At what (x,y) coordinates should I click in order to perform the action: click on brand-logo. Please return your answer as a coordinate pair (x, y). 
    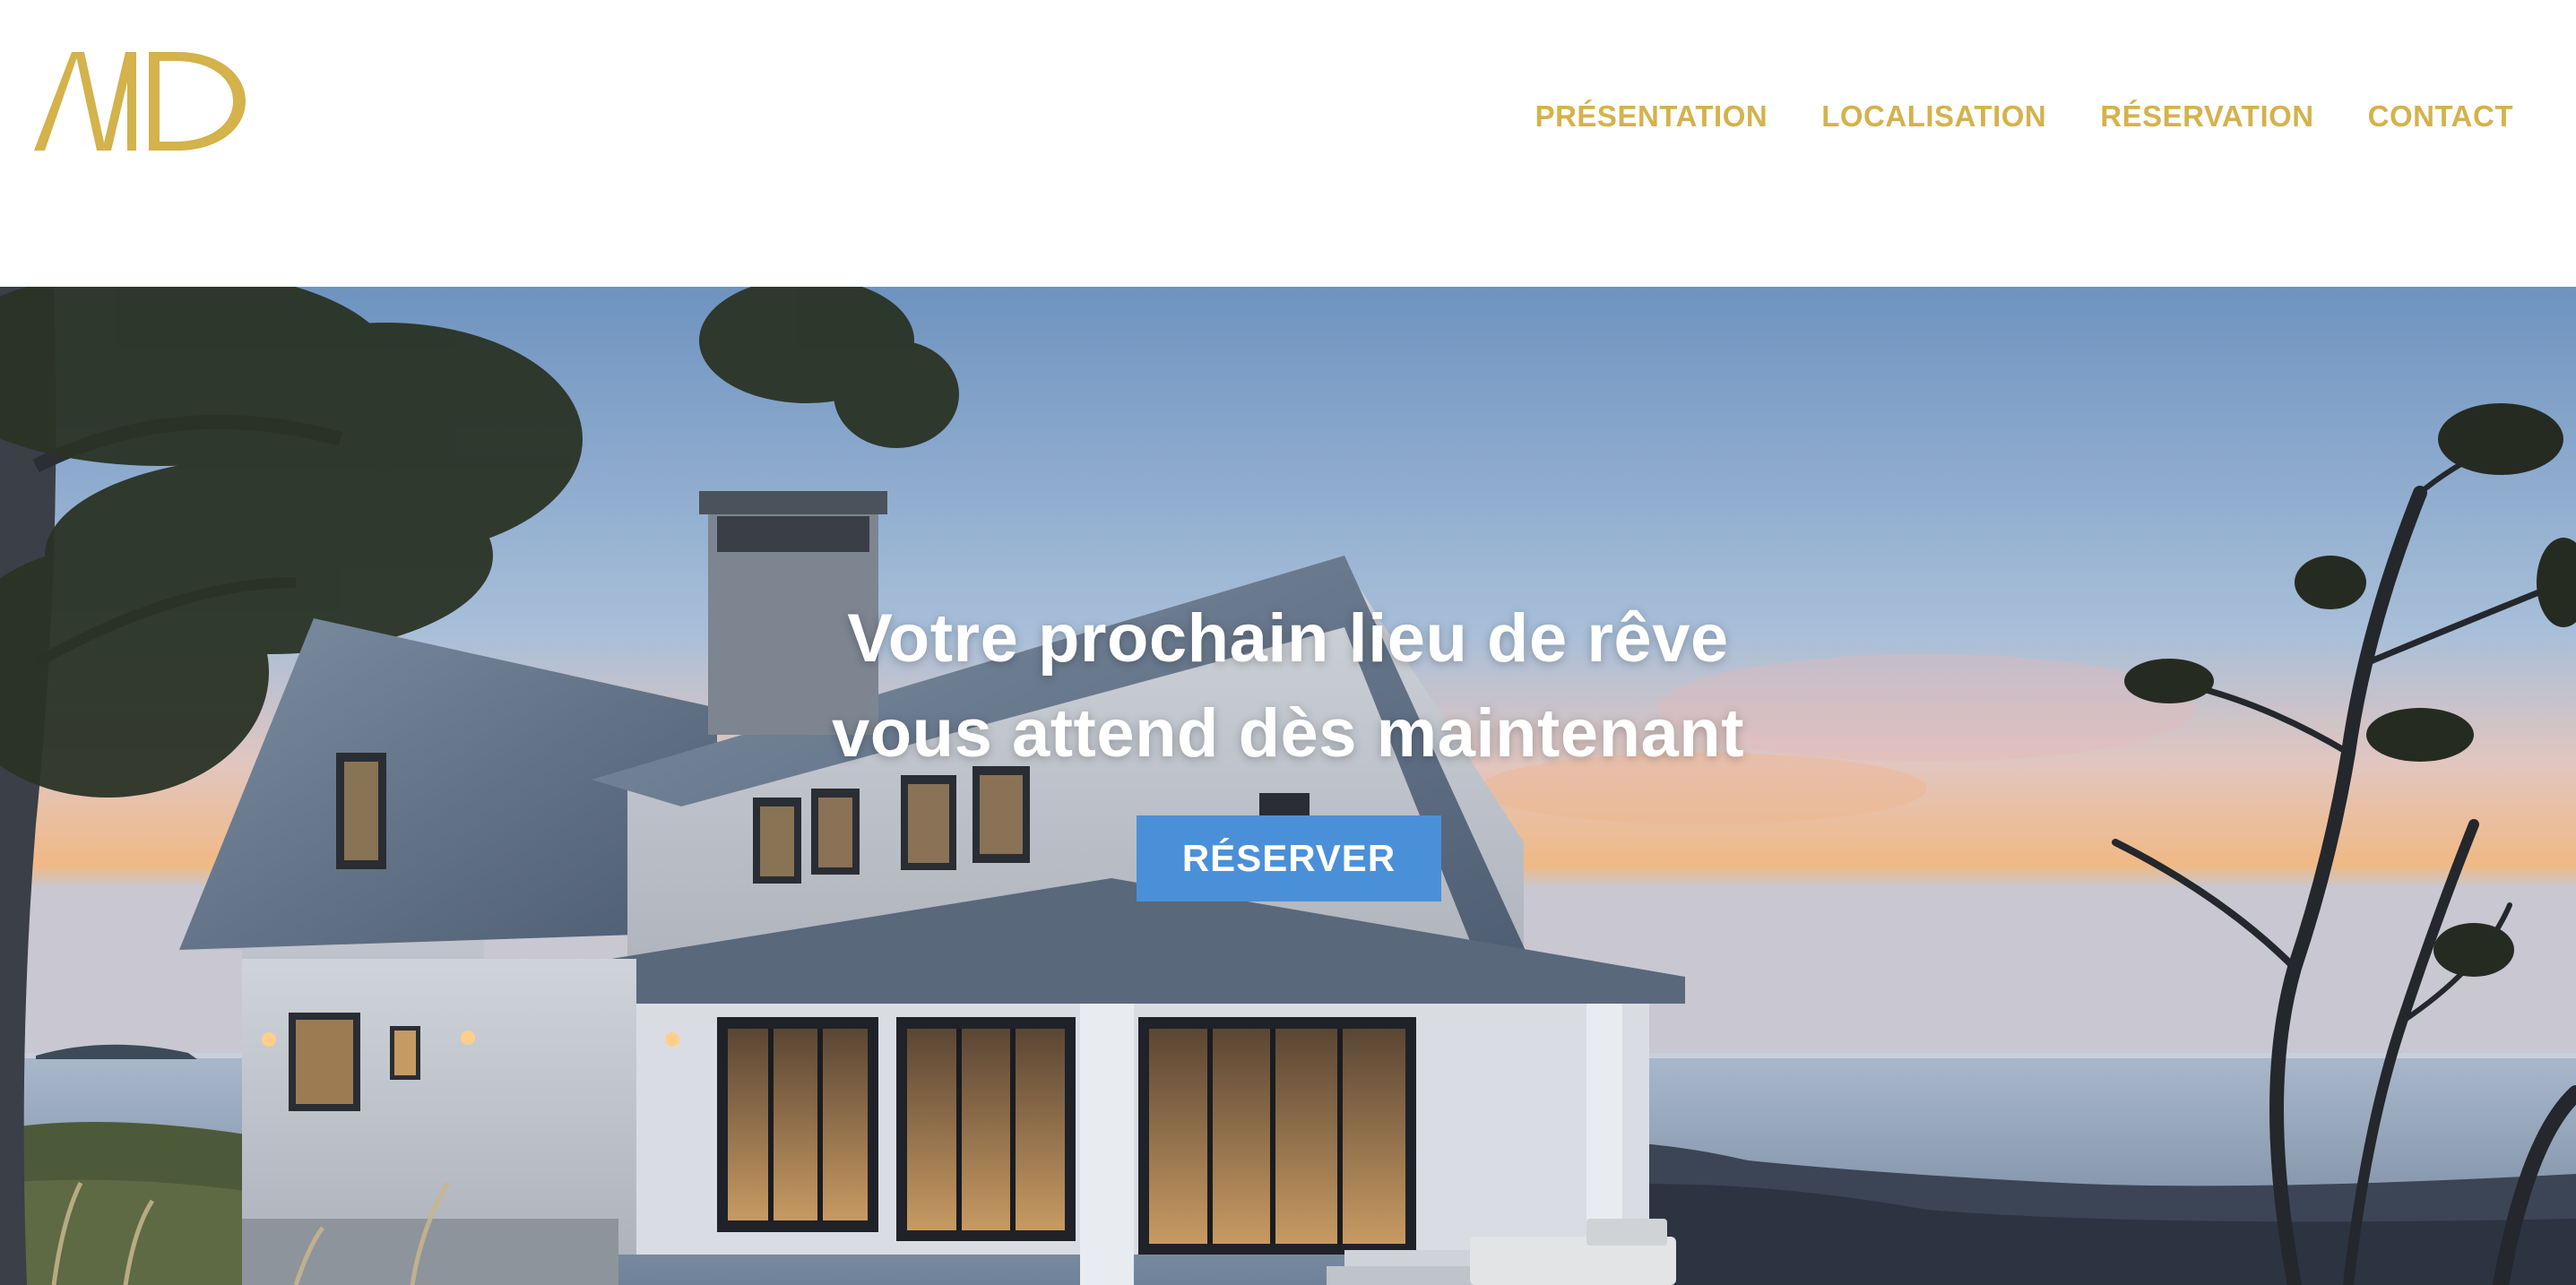
    Looking at the image, I should click on (140, 99).